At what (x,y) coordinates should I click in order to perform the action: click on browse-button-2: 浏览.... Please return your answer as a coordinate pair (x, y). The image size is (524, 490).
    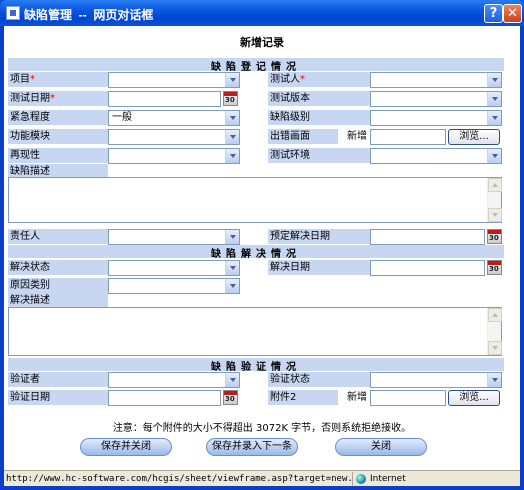
    Looking at the image, I should click on (474, 398).